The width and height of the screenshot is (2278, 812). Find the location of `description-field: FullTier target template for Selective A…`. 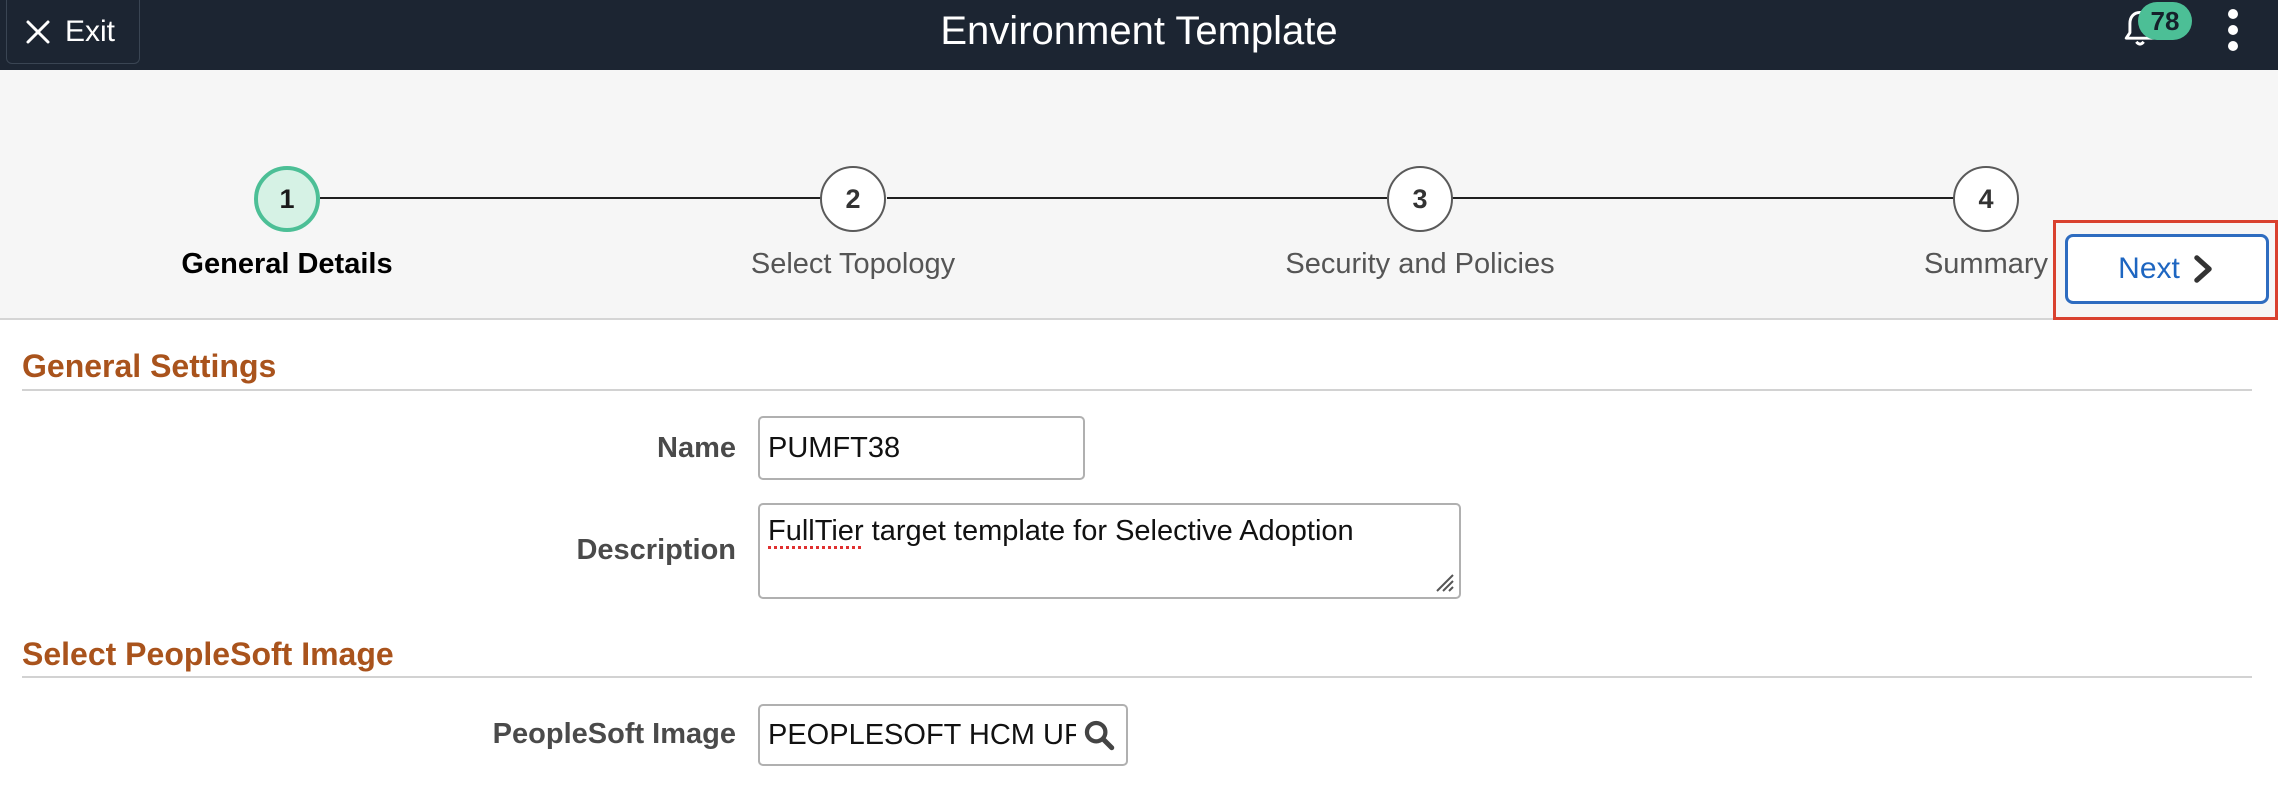

description-field: FullTier target template for Selective A… is located at coordinates (1109, 551).